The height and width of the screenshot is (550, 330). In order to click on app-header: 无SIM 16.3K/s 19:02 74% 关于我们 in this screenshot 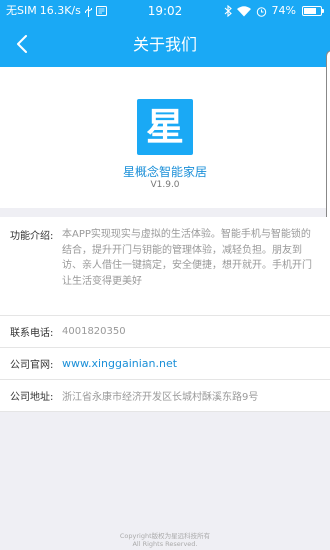, I will do `click(165, 33)`.